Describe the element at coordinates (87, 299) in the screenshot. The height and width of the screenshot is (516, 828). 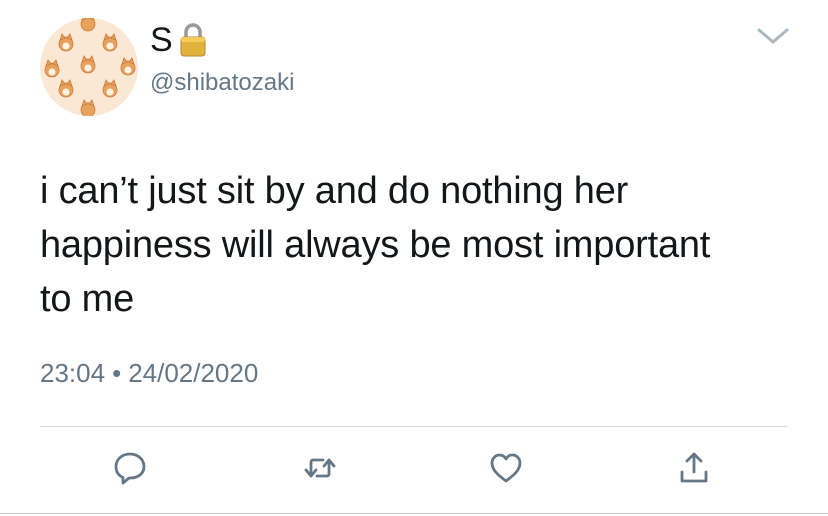
I see `tweet-text-line: to me` at that location.